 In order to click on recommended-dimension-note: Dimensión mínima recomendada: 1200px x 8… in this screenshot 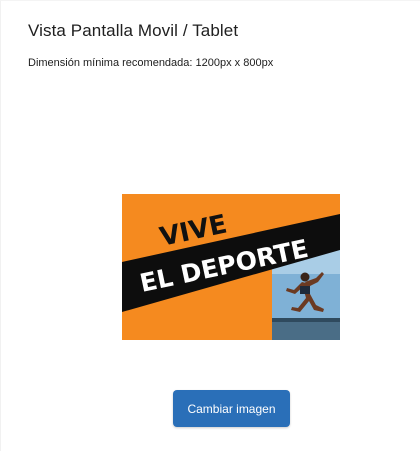, I will do `click(151, 63)`.